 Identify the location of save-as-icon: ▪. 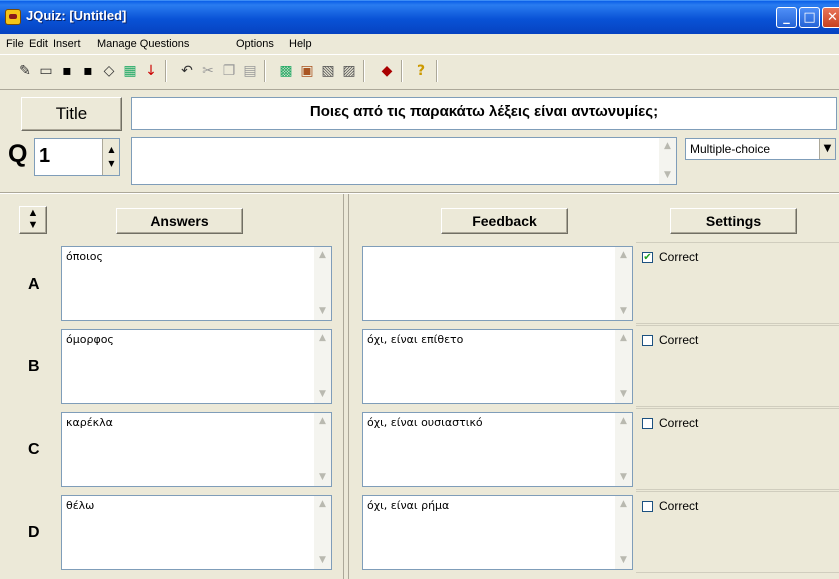
(88, 71).